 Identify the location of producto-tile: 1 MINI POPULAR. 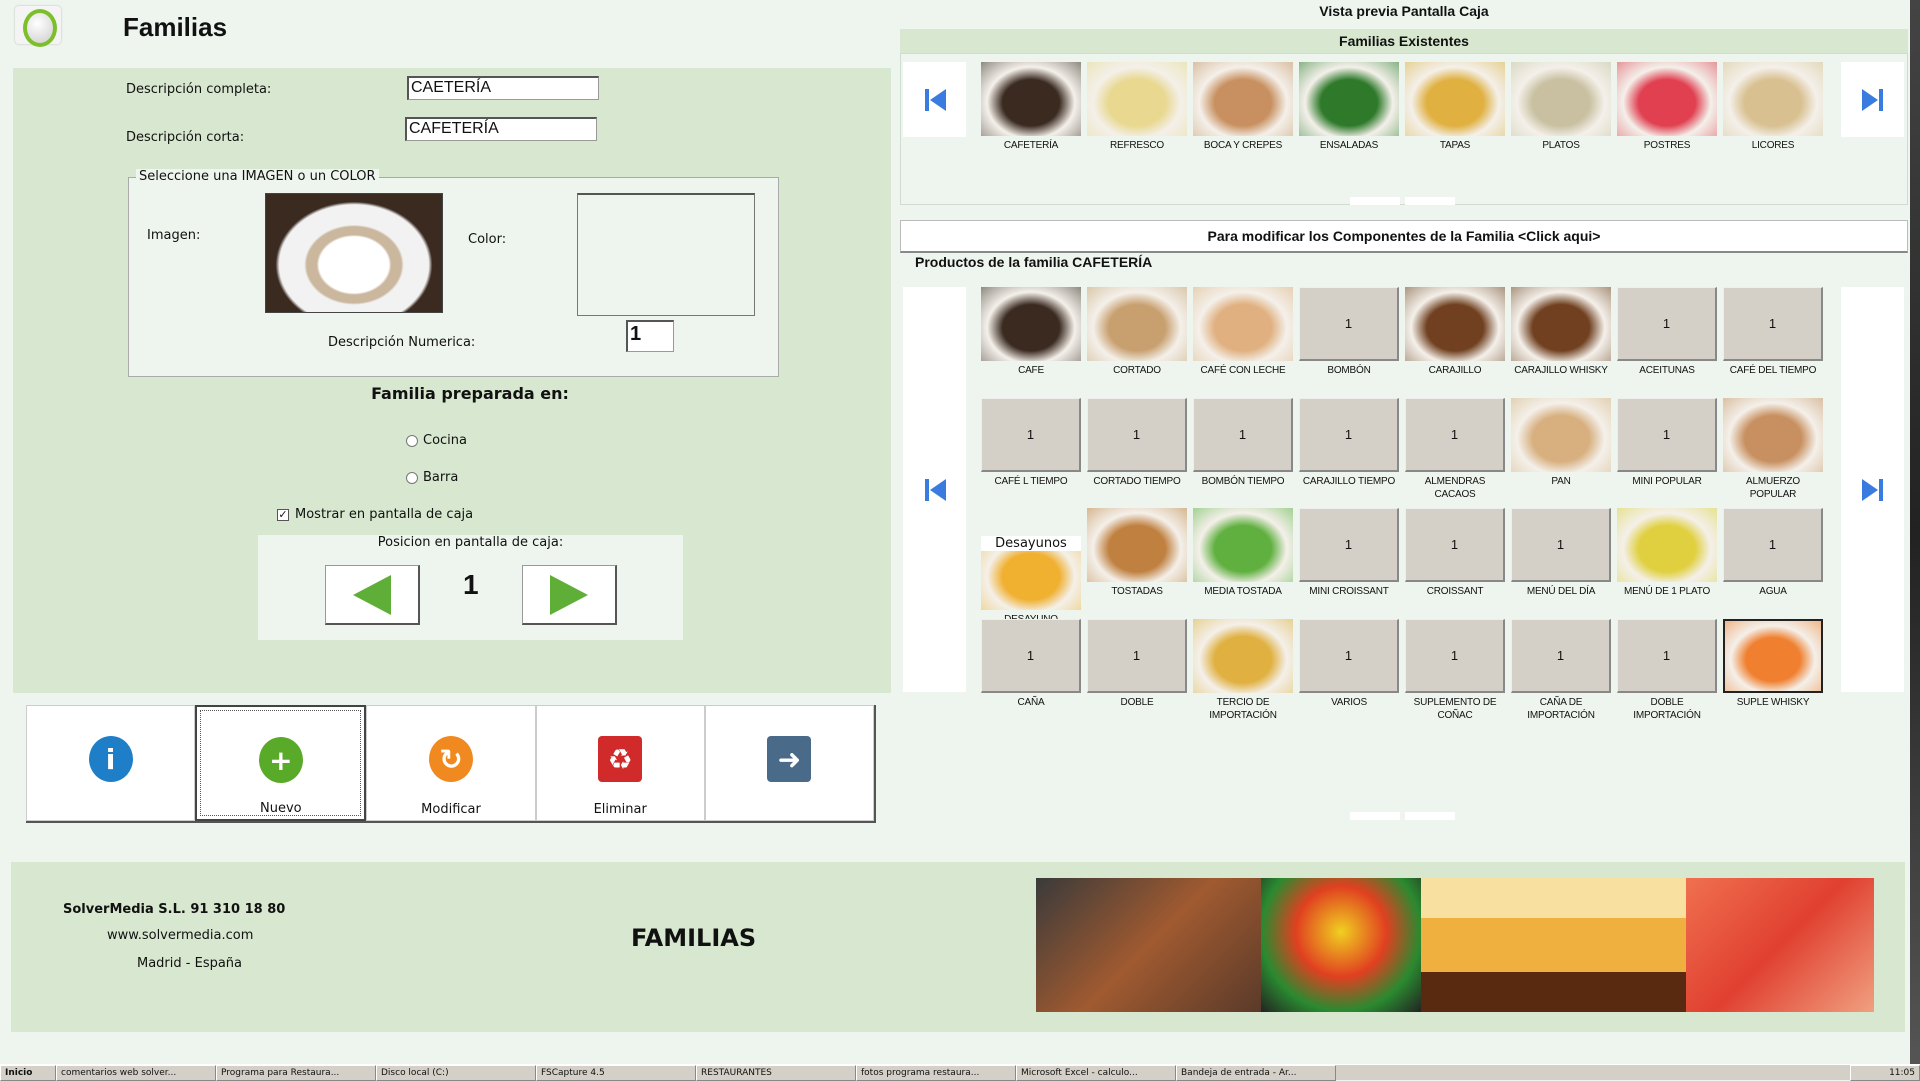
(1667, 442).